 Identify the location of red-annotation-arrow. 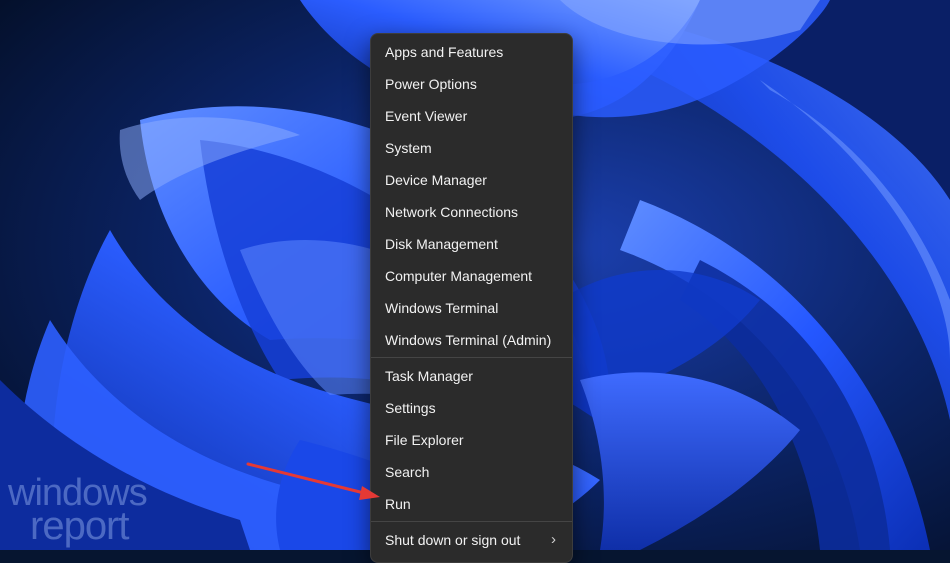
(313, 481).